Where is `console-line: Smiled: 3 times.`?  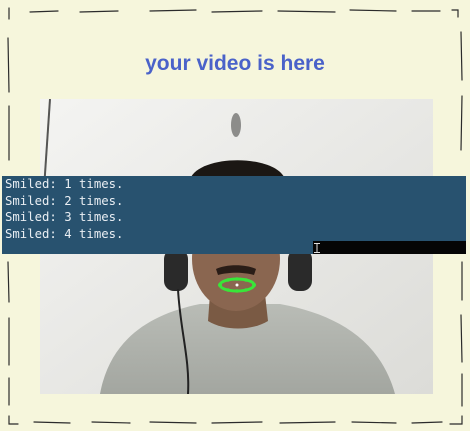 console-line: Smiled: 3 times. is located at coordinates (64, 217).